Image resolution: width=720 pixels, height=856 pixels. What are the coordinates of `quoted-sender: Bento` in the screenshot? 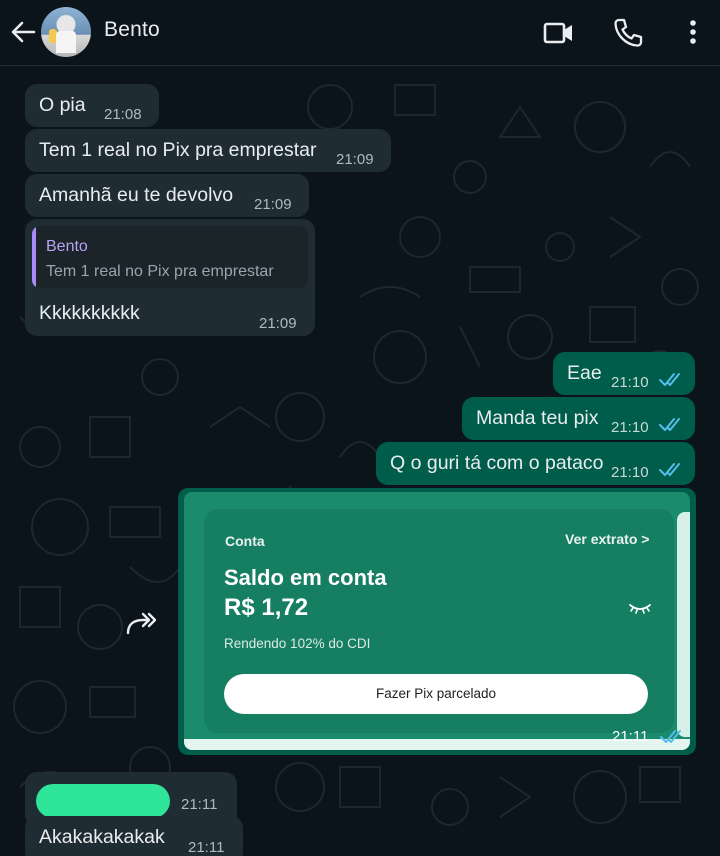 It's located at (67, 246).